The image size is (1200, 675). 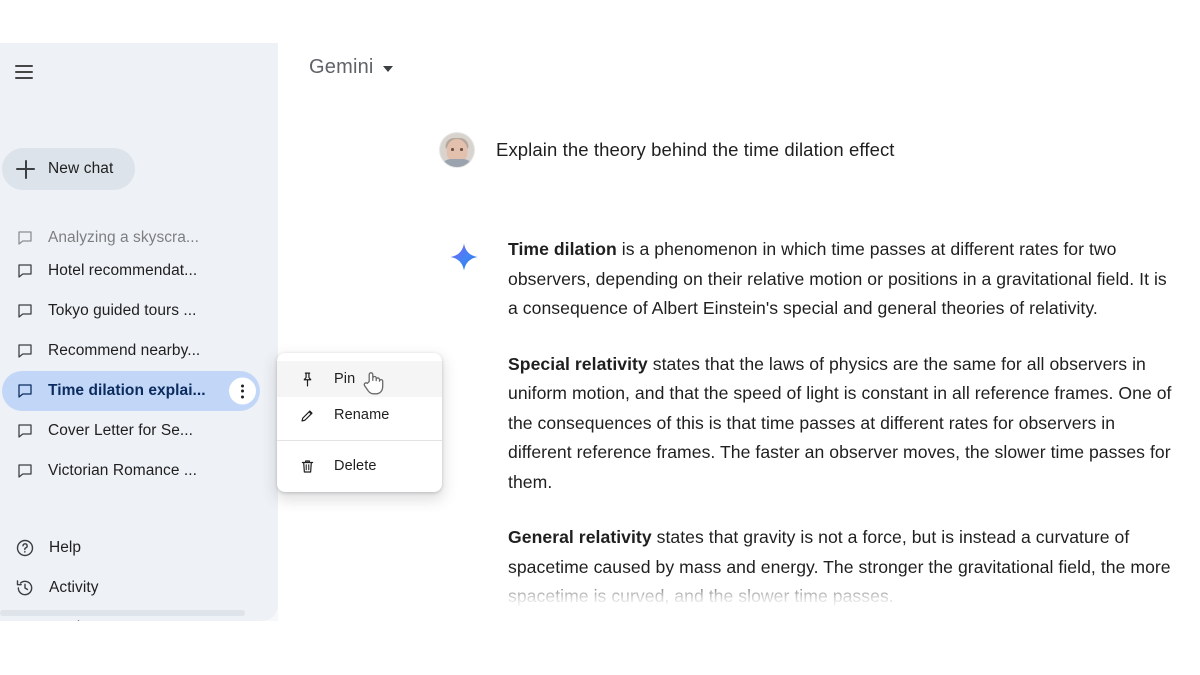 I want to click on more-vert-icon, so click(x=242, y=391).